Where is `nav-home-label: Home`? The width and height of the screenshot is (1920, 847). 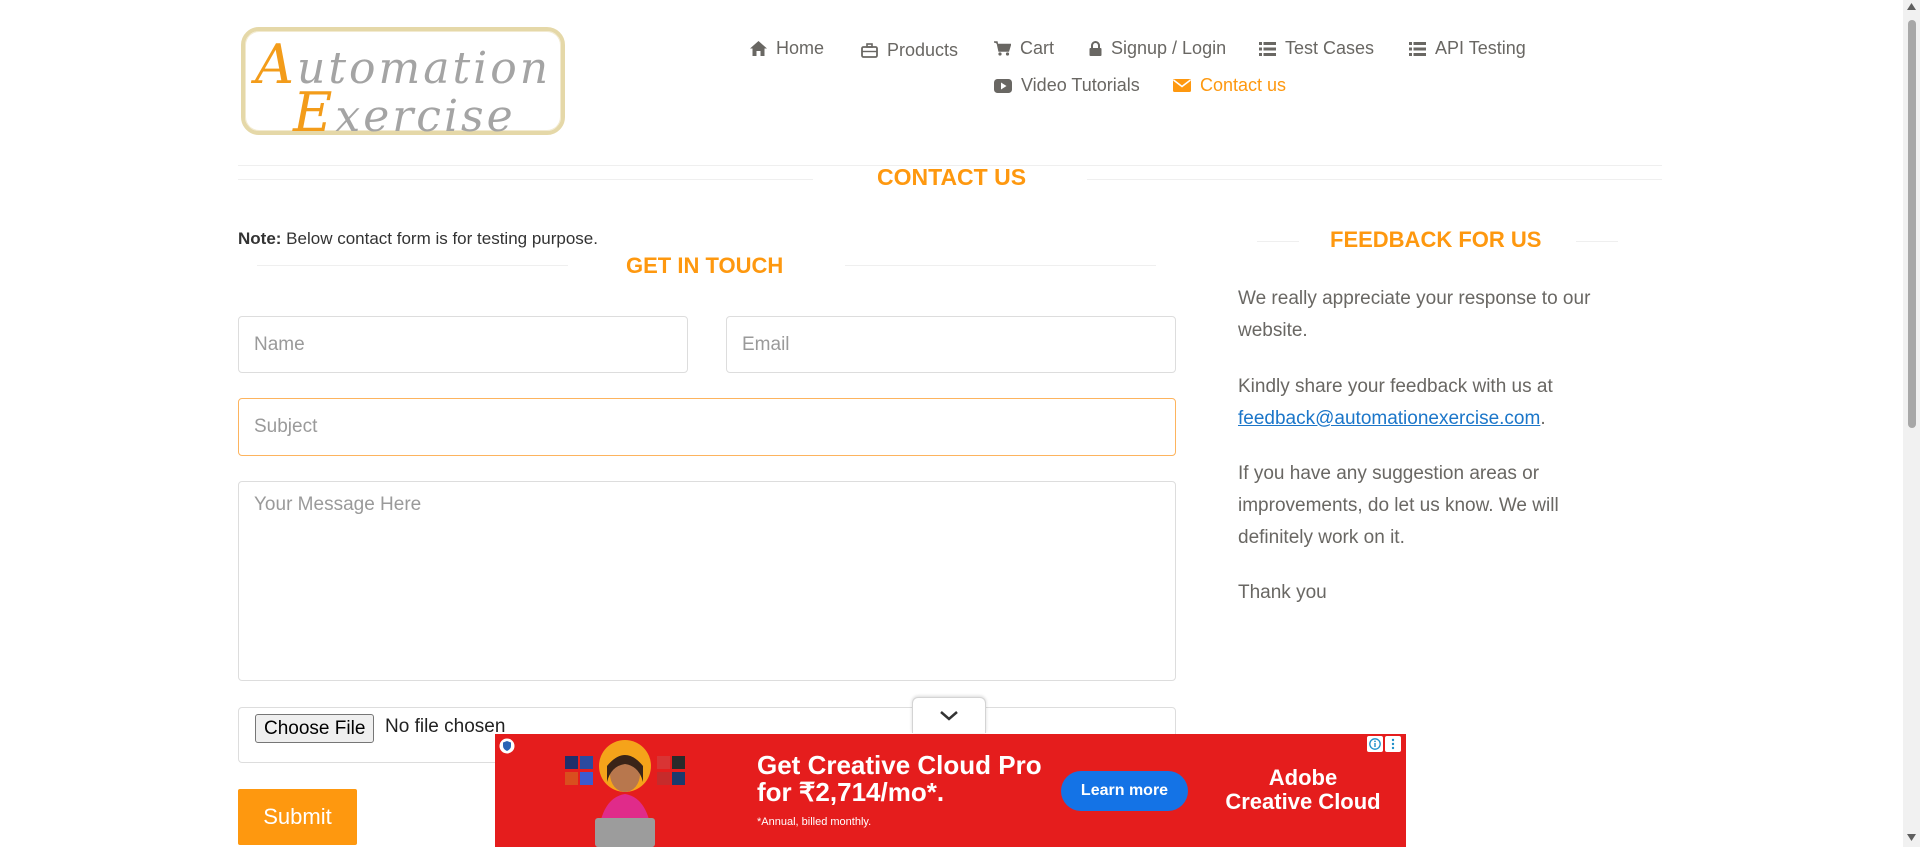 nav-home-label: Home is located at coordinates (800, 48).